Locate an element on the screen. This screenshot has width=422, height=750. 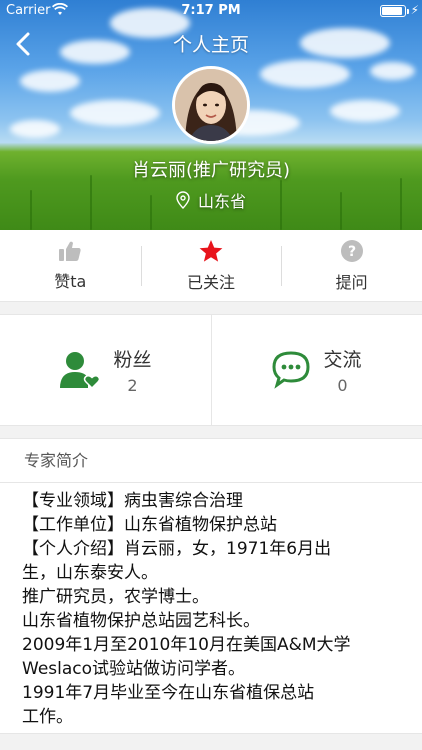
action-bar: 赞ta 已关注 ? 提问 is located at coordinates (211, 266).